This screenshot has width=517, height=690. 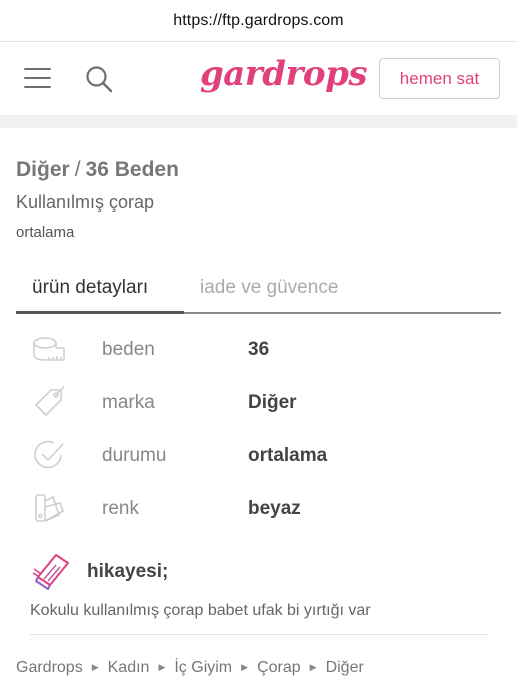 I want to click on divider-band, so click(x=258, y=121).